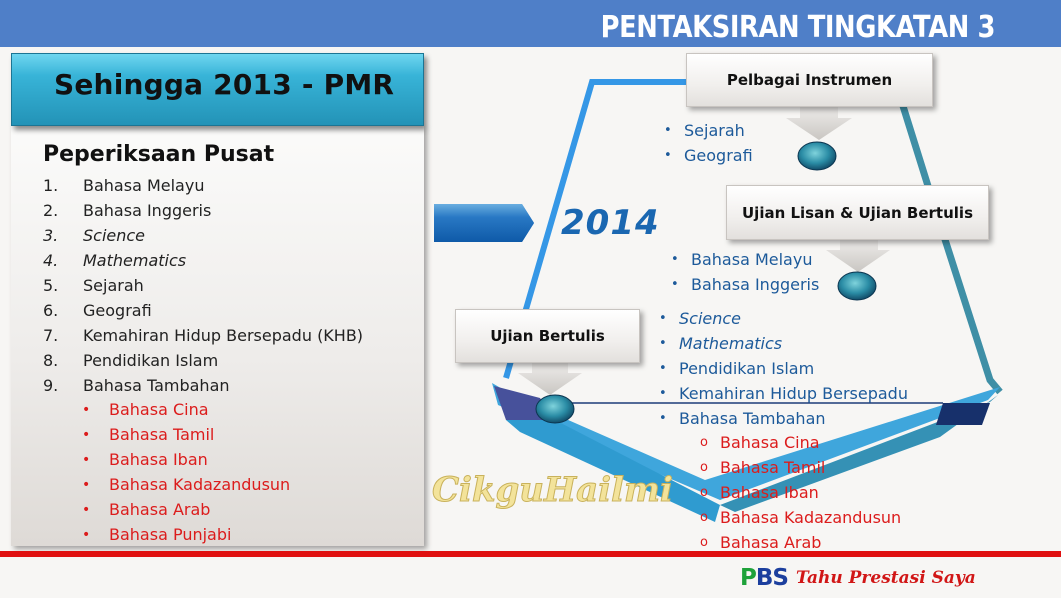 The image size is (1061, 598). Describe the element at coordinates (610, 223) in the screenshot. I see `year-label: 2014` at that location.